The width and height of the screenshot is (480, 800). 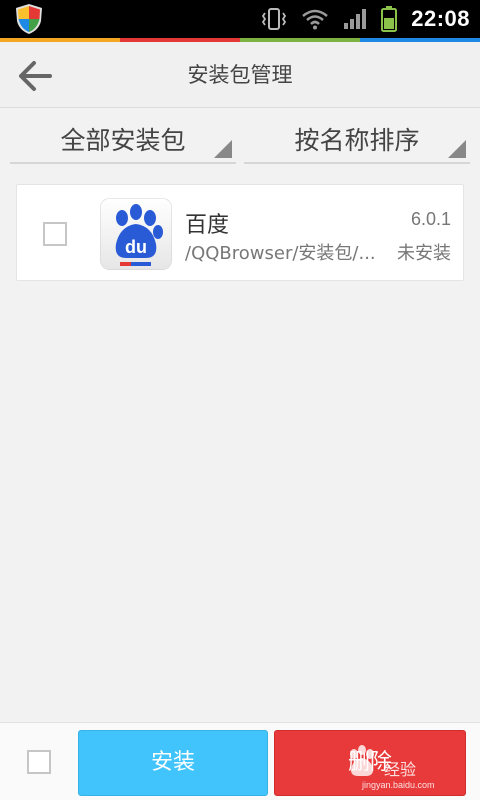 I want to click on status-icons: 22:08, so click(x=365, y=19).